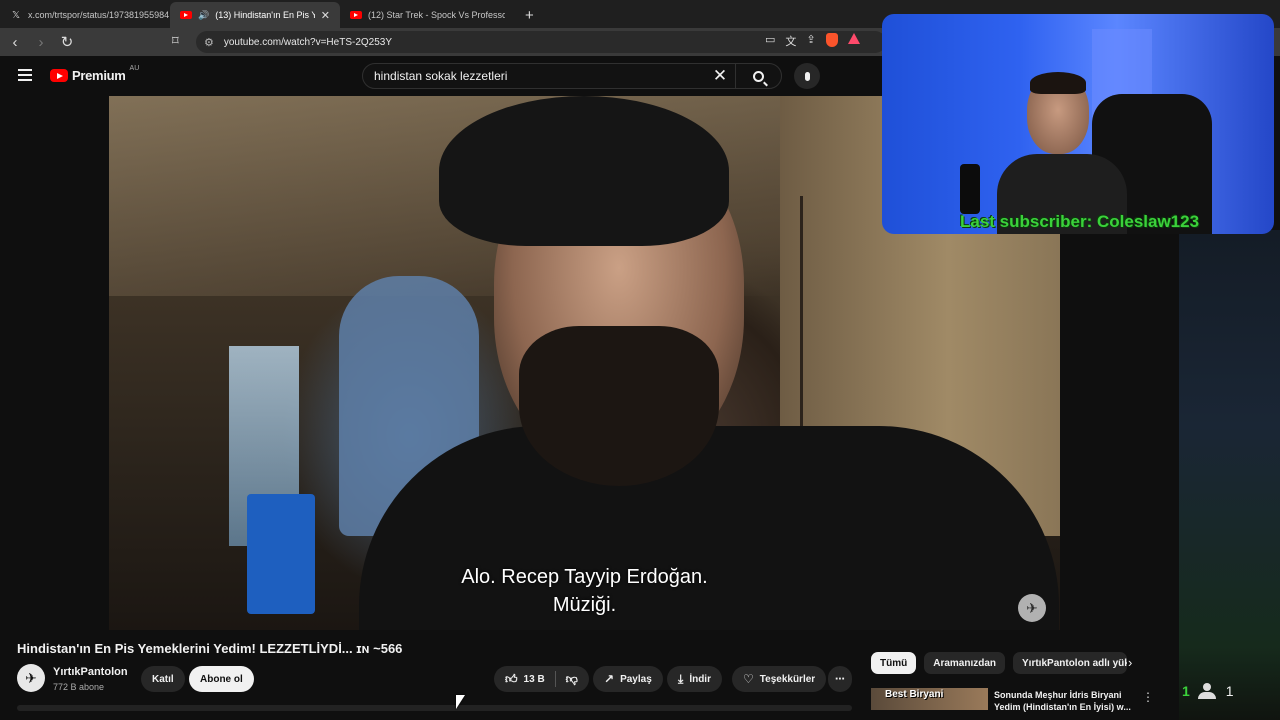 The image size is (1280, 720). Describe the element at coordinates (1080, 221) in the screenshot. I see `last-subscriber-label: Last subscriber: Coleslaw123` at that location.